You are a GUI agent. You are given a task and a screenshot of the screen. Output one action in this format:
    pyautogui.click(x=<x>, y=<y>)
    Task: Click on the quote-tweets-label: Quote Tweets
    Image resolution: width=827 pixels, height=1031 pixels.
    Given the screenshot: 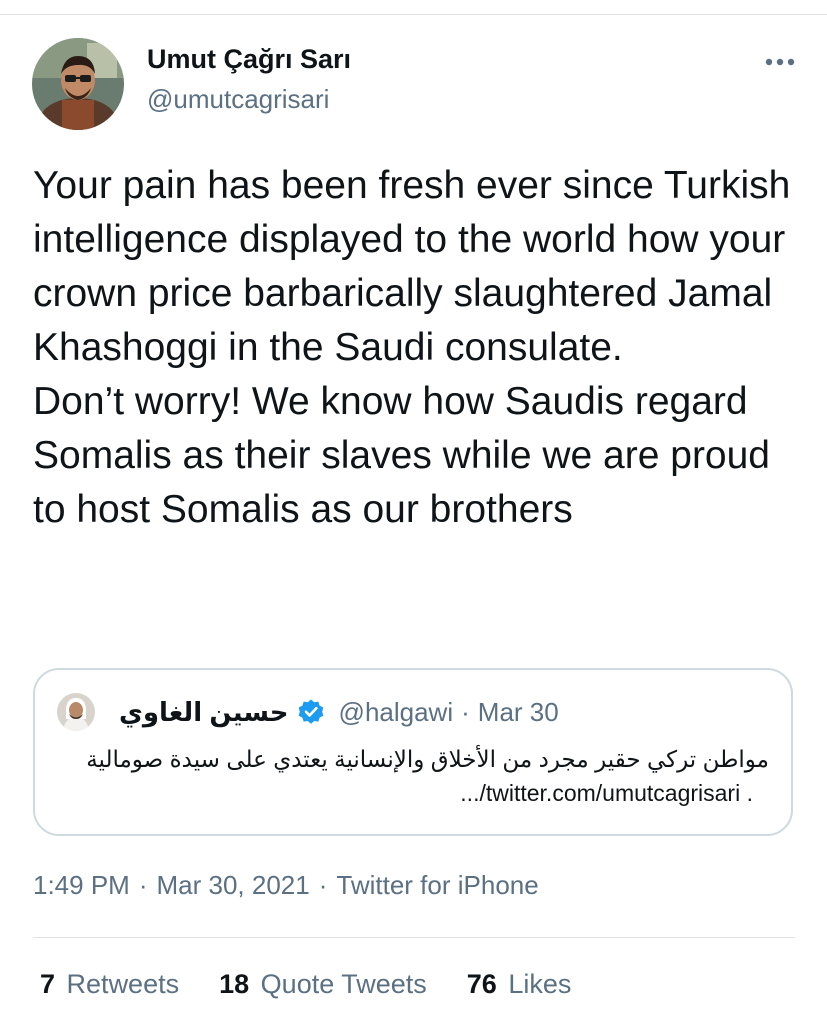 What is the action you would take?
    pyautogui.click(x=343, y=984)
    